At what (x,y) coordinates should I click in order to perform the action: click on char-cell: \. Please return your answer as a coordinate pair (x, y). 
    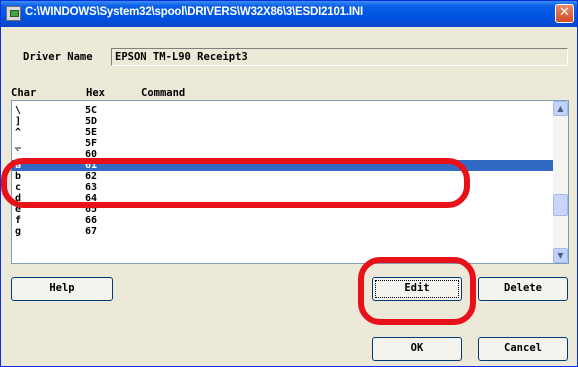
    Looking at the image, I should click on (18, 110).